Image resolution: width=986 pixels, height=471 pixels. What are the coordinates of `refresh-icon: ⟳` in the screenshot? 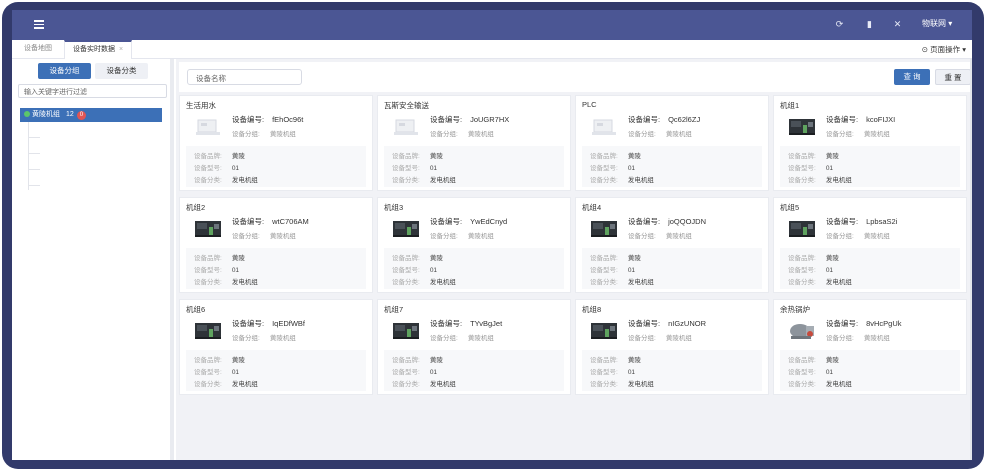 It's located at (839, 24).